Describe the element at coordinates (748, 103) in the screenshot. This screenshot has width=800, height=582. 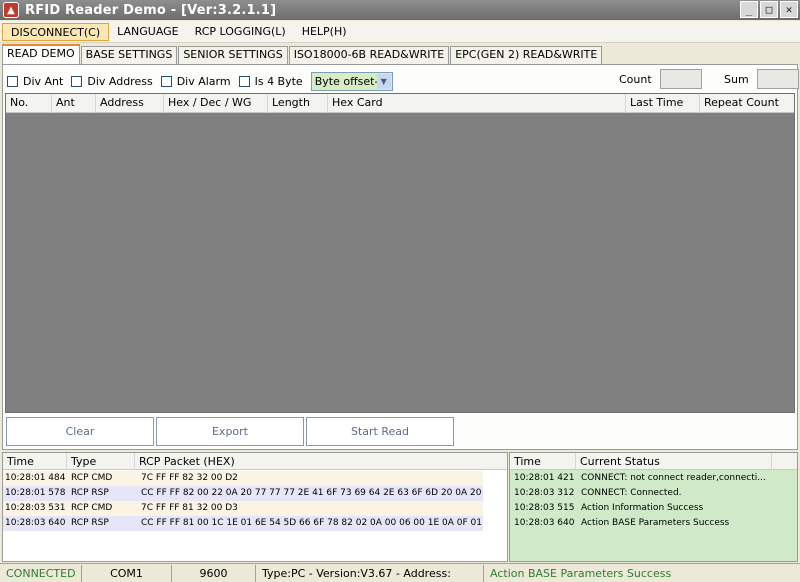
I see `col-repeat-count: Repeat Count` at that location.